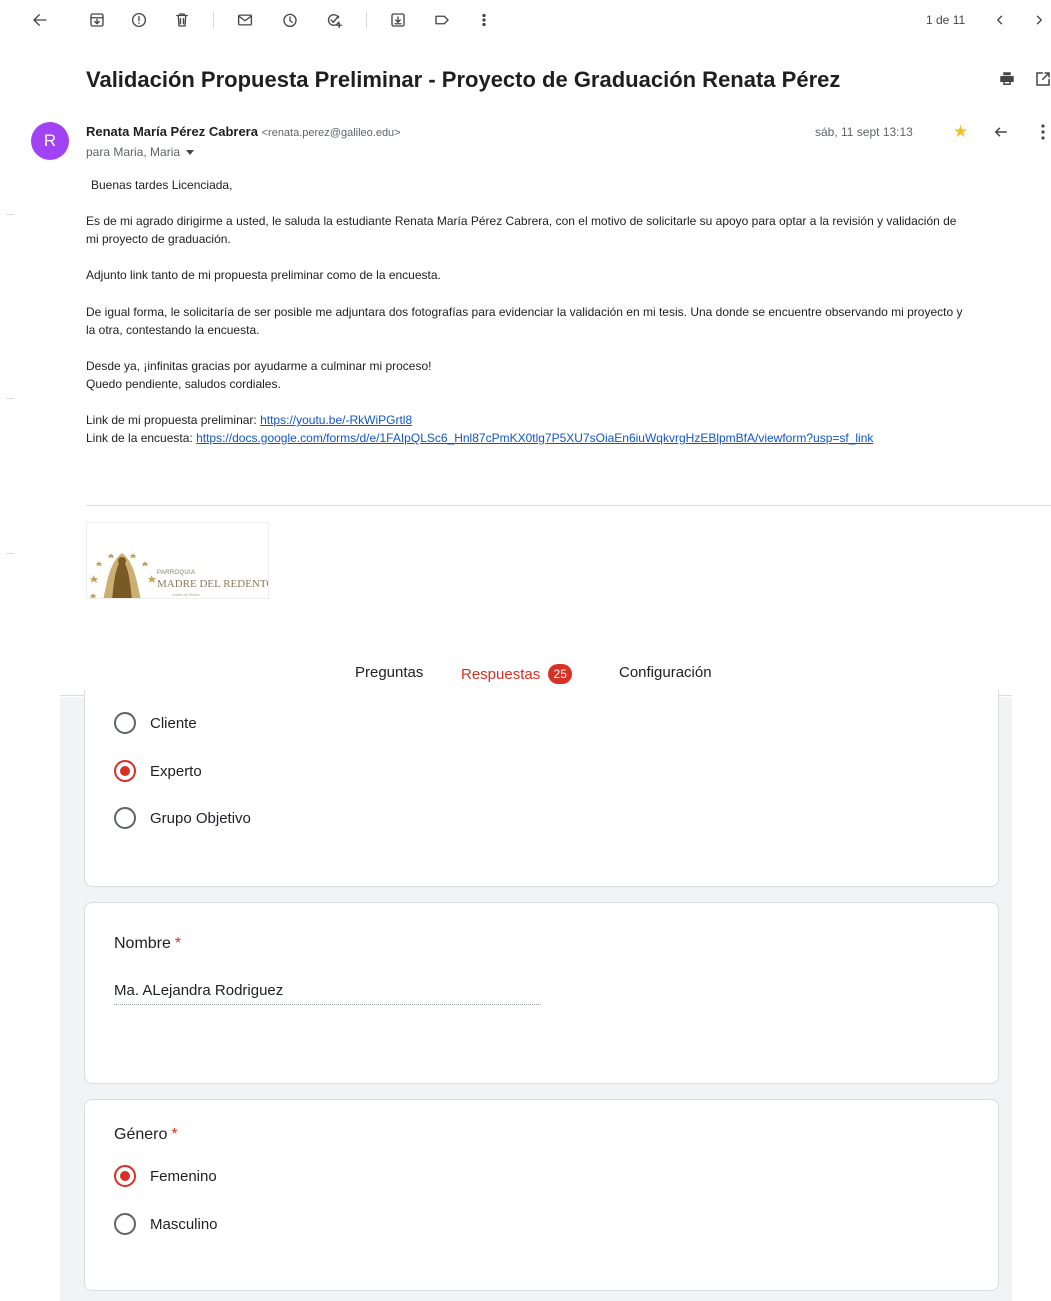 Image resolution: width=1051 pixels, height=1301 pixels. Describe the element at coordinates (173, 723) in the screenshot. I see `option-label: Cliente` at that location.